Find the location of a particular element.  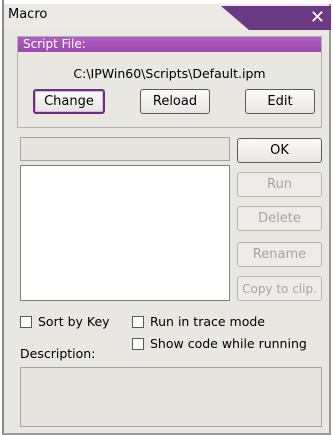

sort-by-key-option: Sort by Key is located at coordinates (65, 321).